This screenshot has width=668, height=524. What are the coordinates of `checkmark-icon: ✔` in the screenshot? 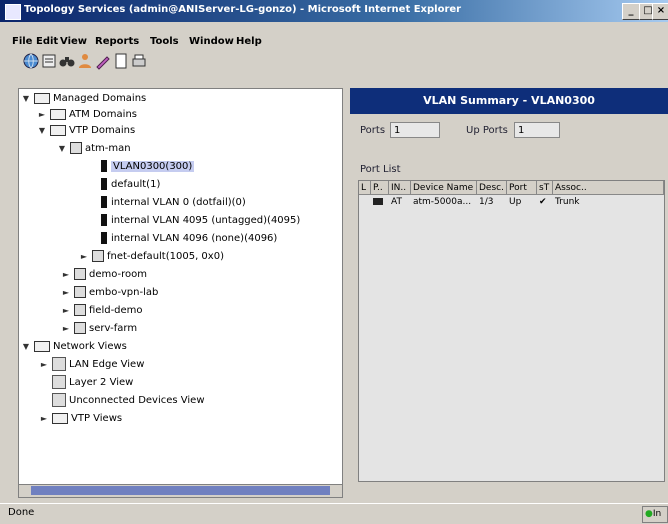 It's located at (543, 202).